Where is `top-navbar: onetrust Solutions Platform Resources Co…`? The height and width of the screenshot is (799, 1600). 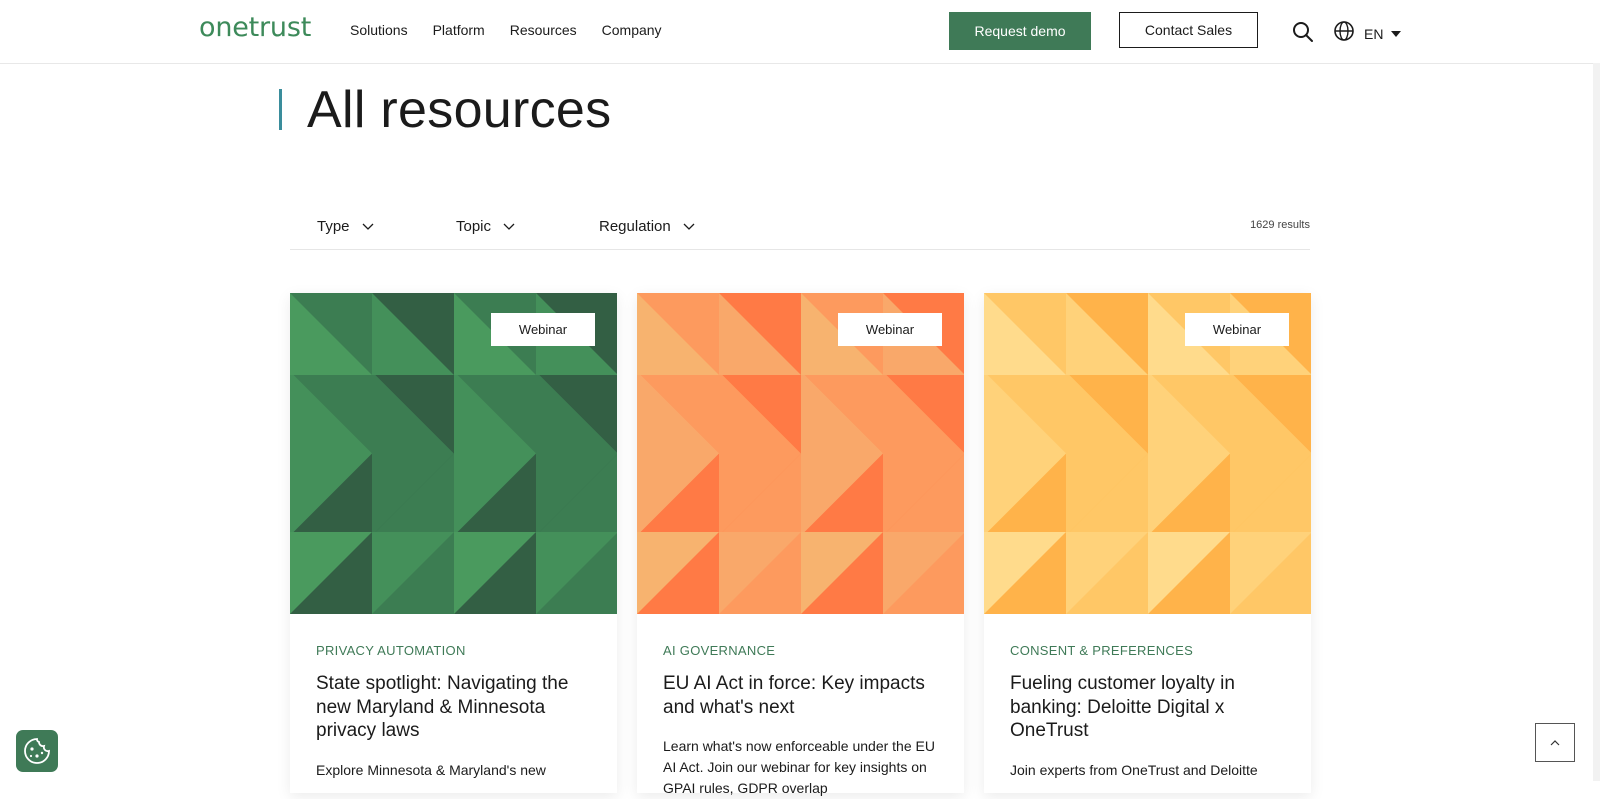
top-navbar: onetrust Solutions Platform Resources Co… is located at coordinates (800, 32).